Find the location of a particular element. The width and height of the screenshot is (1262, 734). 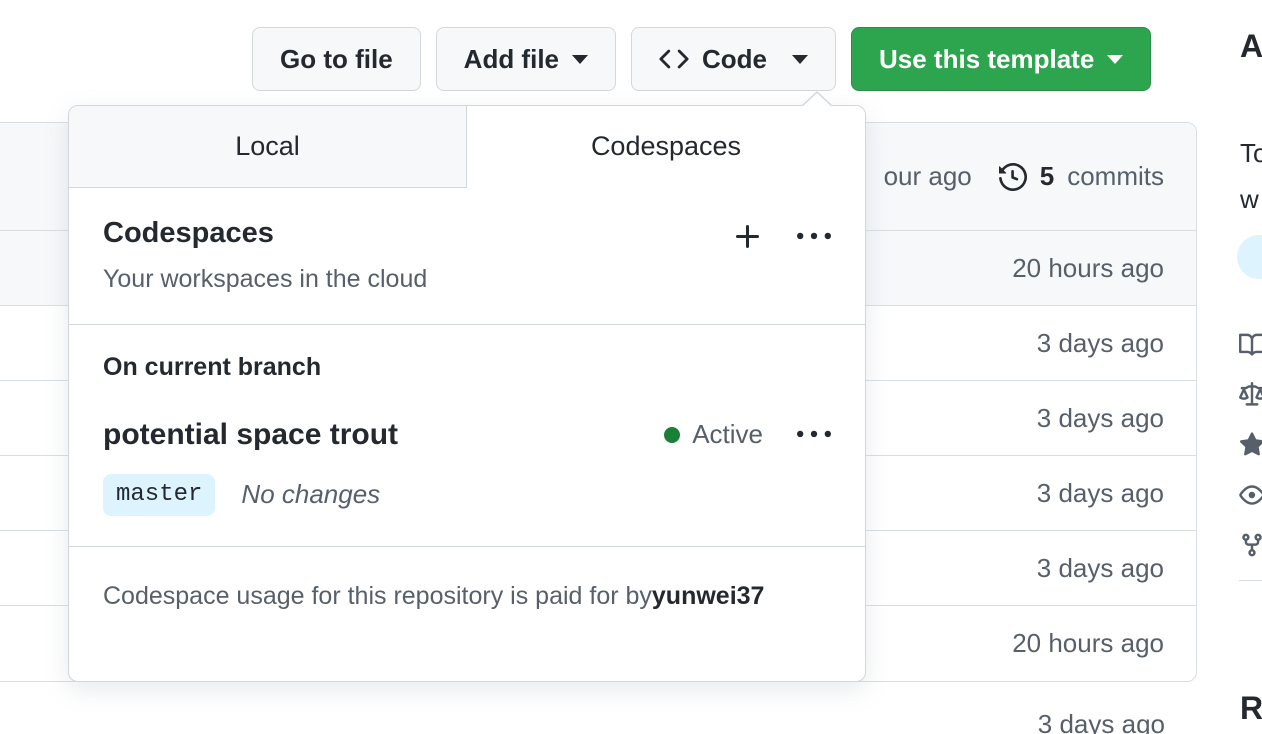

plus-icon is located at coordinates (748, 237).